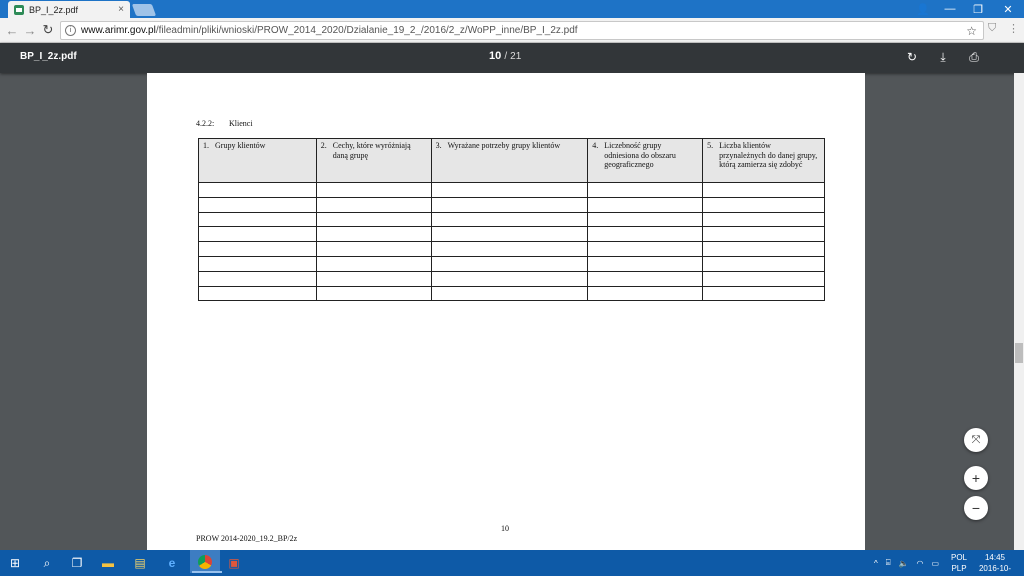 Image resolution: width=1024 pixels, height=576 pixels. I want to click on chrome-icon, so click(206, 561).